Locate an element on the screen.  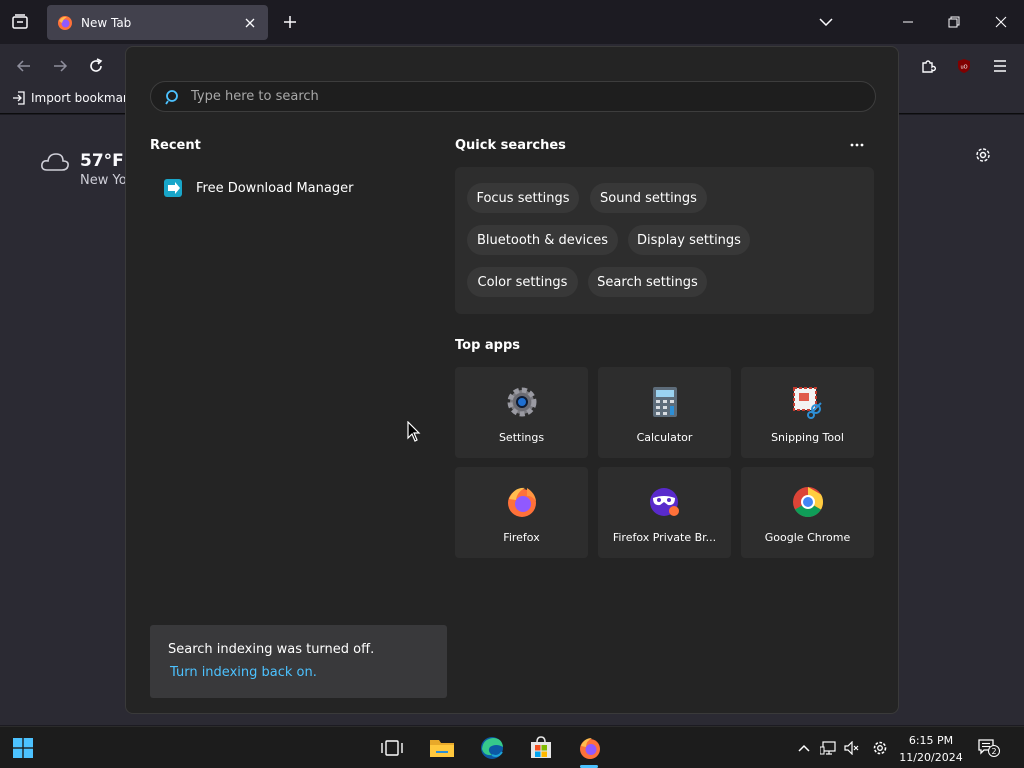
import-bookmarks-label: Import bookmark is located at coordinates (83, 98).